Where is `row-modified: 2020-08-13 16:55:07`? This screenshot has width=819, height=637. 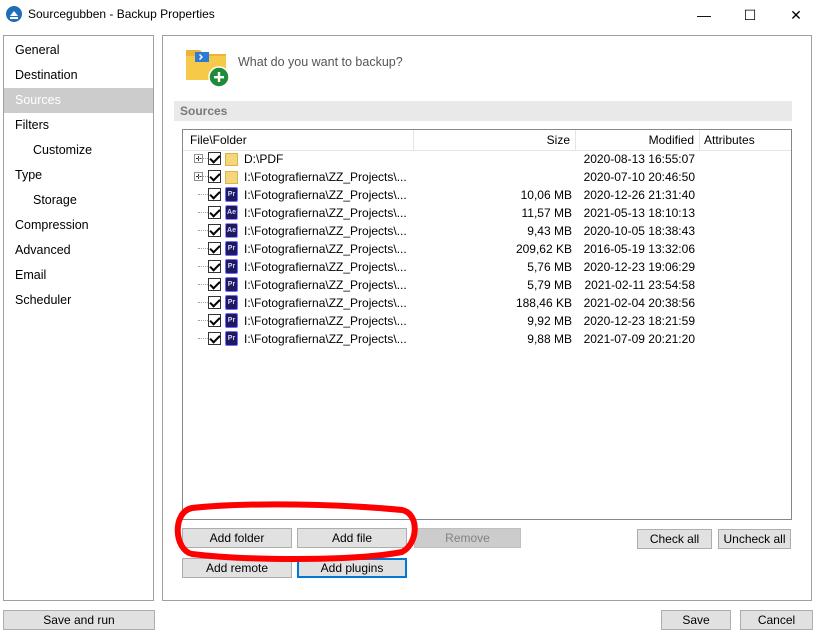
row-modified: 2020-08-13 16:55:07 is located at coordinates (639, 159).